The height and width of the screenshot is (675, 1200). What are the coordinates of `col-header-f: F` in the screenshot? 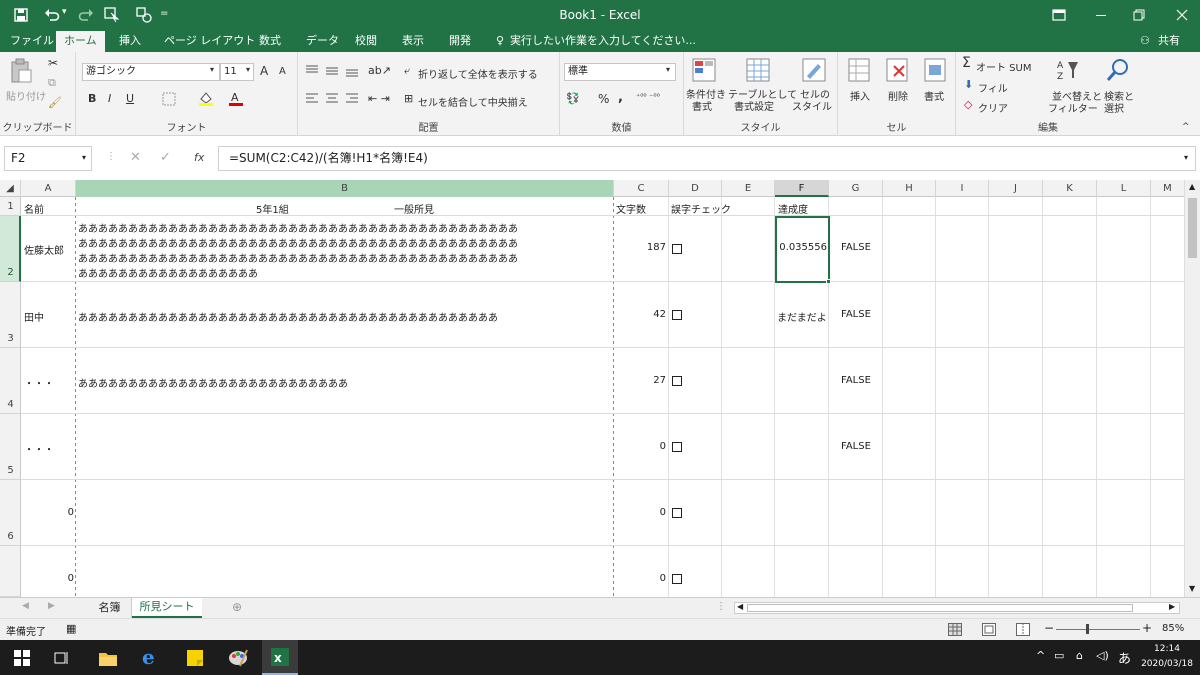 It's located at (802, 188).